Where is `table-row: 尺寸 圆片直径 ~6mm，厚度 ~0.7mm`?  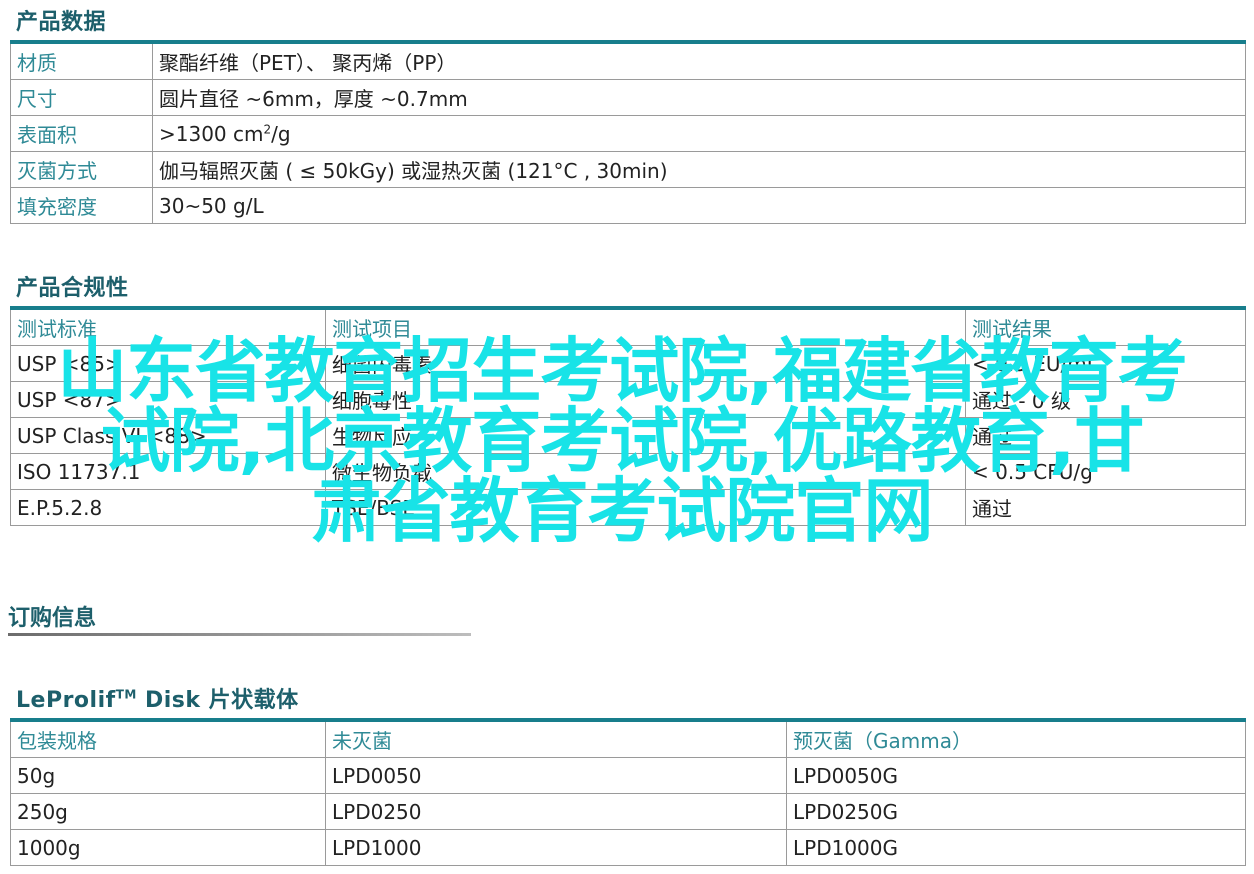
table-row: 尺寸 圆片直径 ~6mm，厚度 ~0.7mm is located at coordinates (628, 97).